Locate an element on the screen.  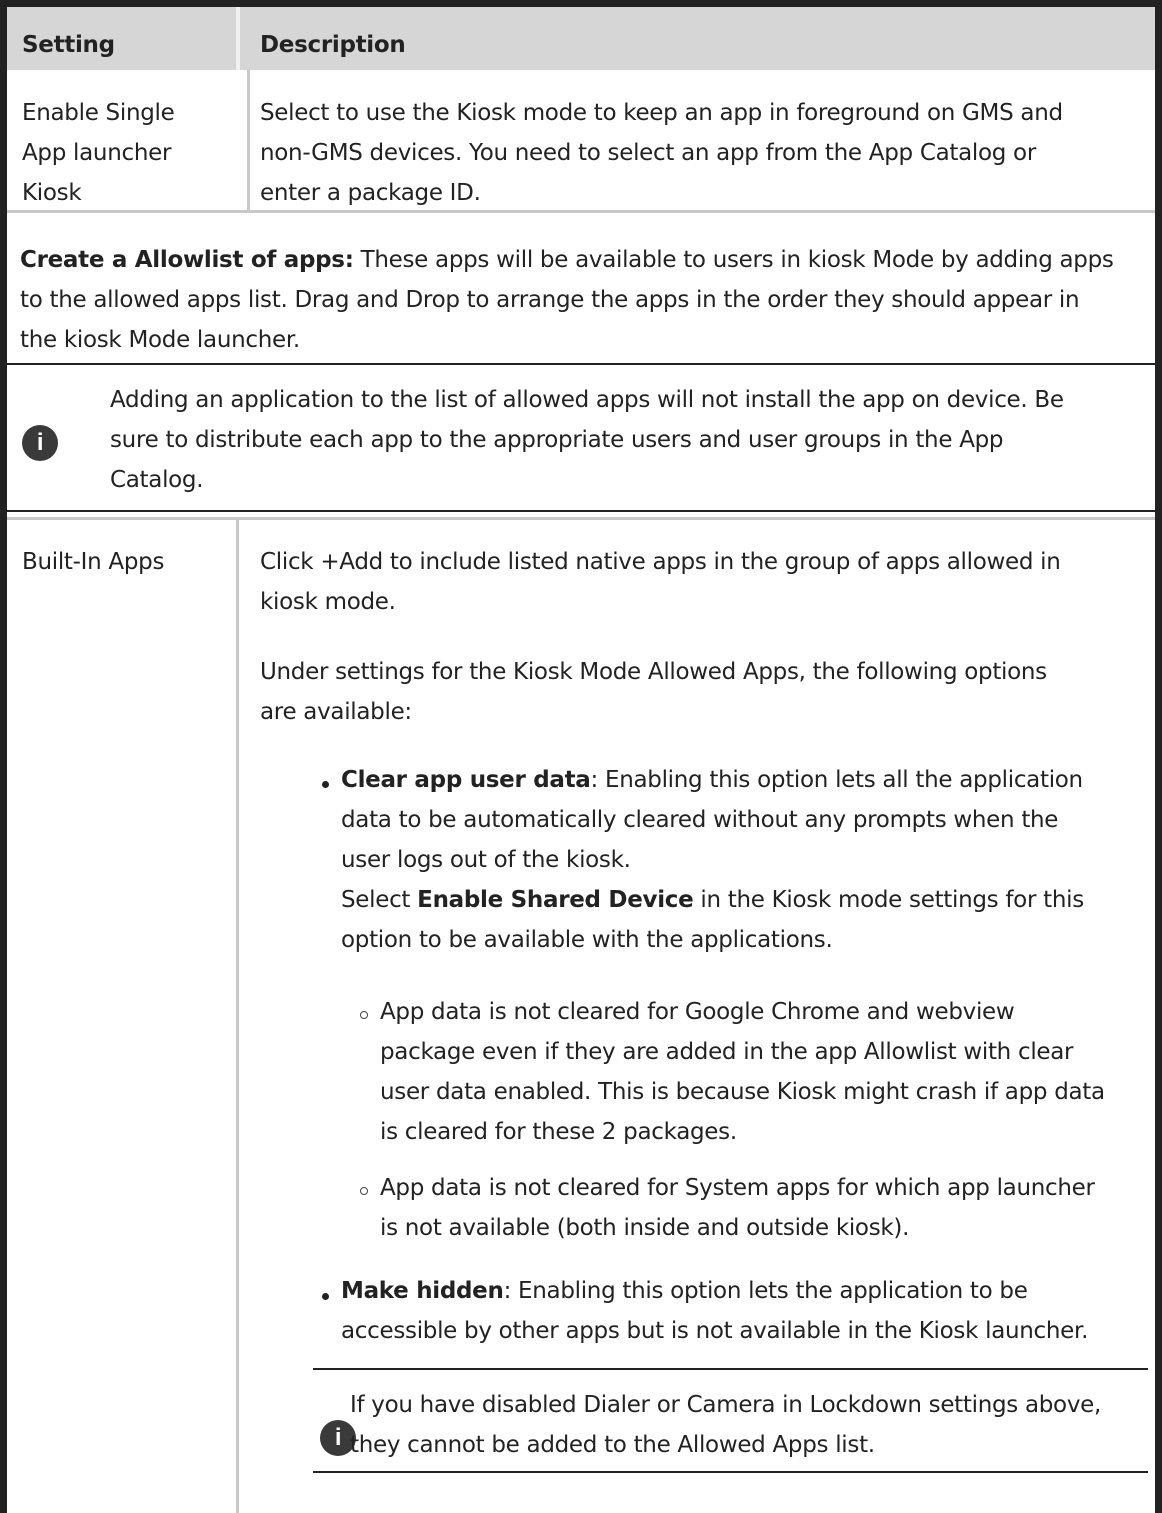
note1-bottom-rule is located at coordinates (581, 511).